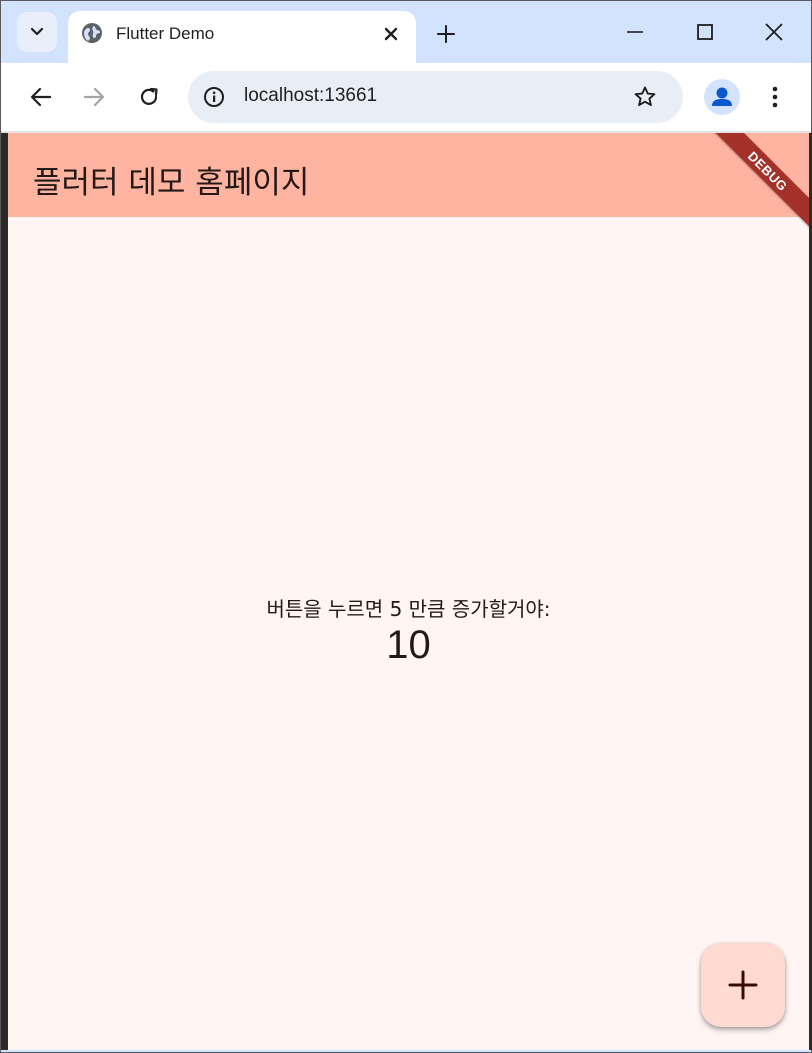  I want to click on profile-avatar, so click(722, 97).